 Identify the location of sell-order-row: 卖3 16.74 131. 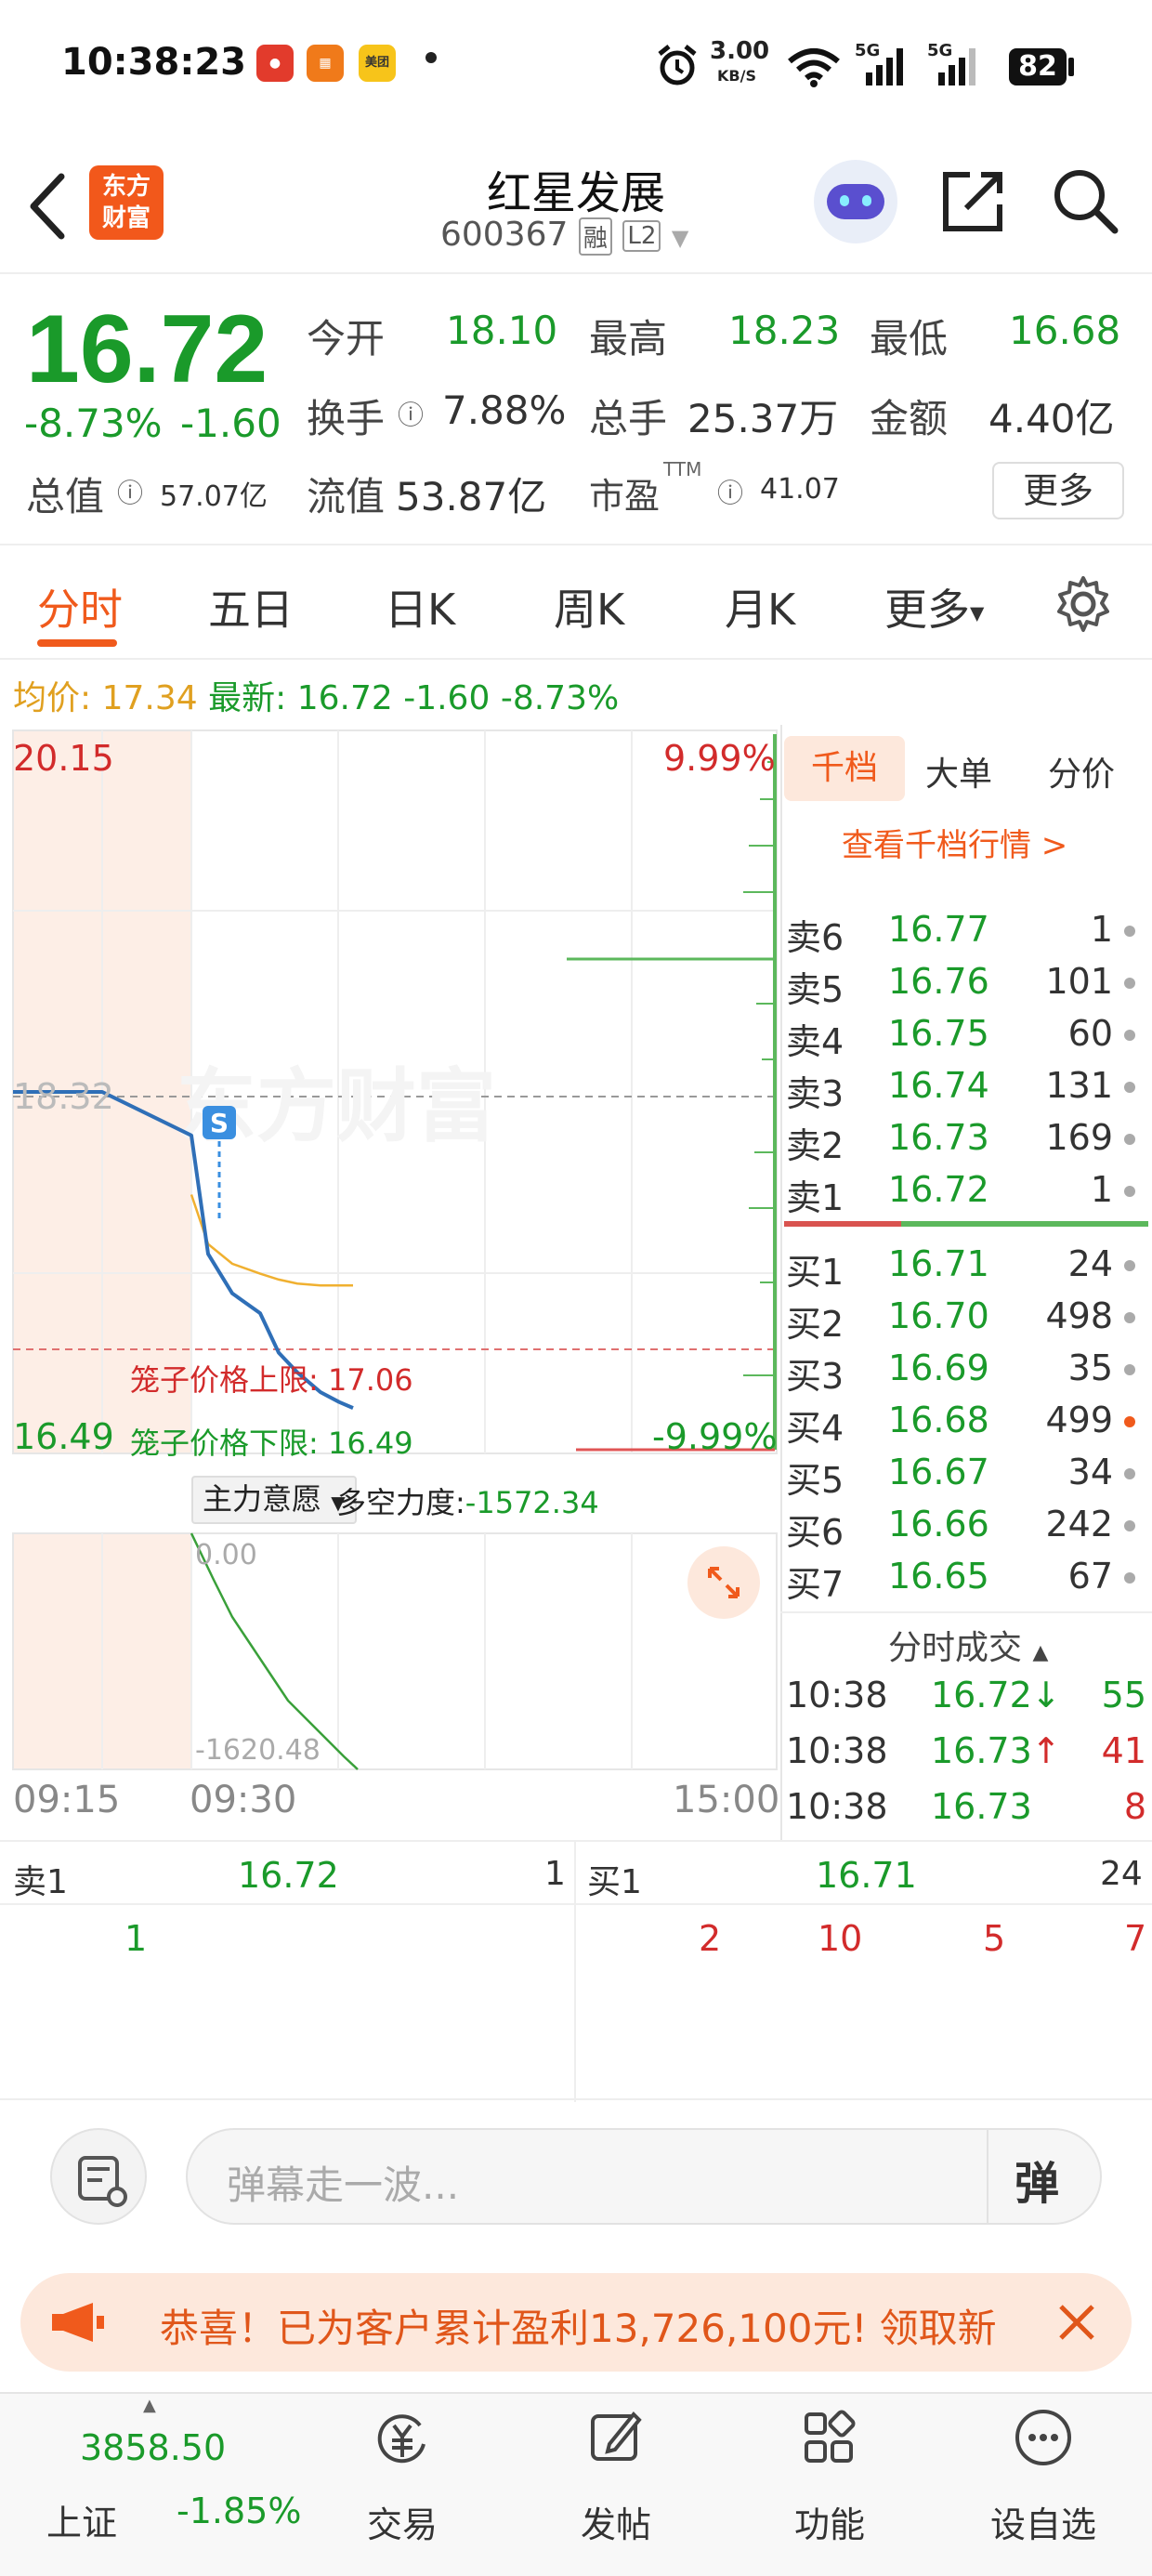
(966, 1086).